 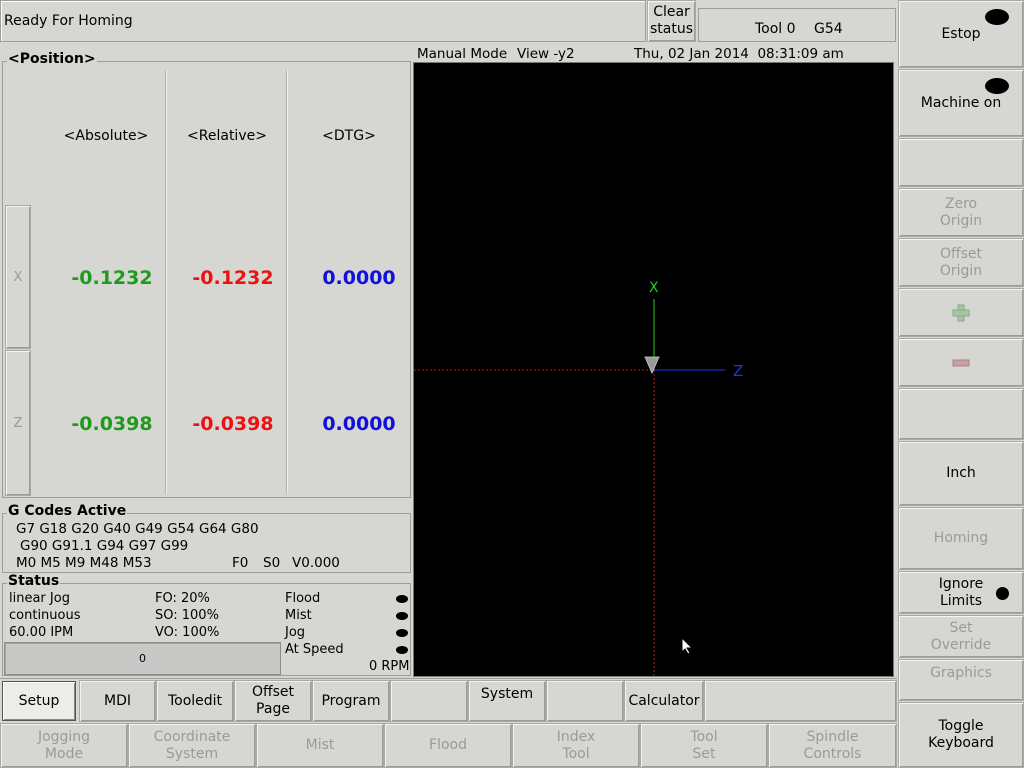 I want to click on machine-on-label: Machine on, so click(x=961, y=102).